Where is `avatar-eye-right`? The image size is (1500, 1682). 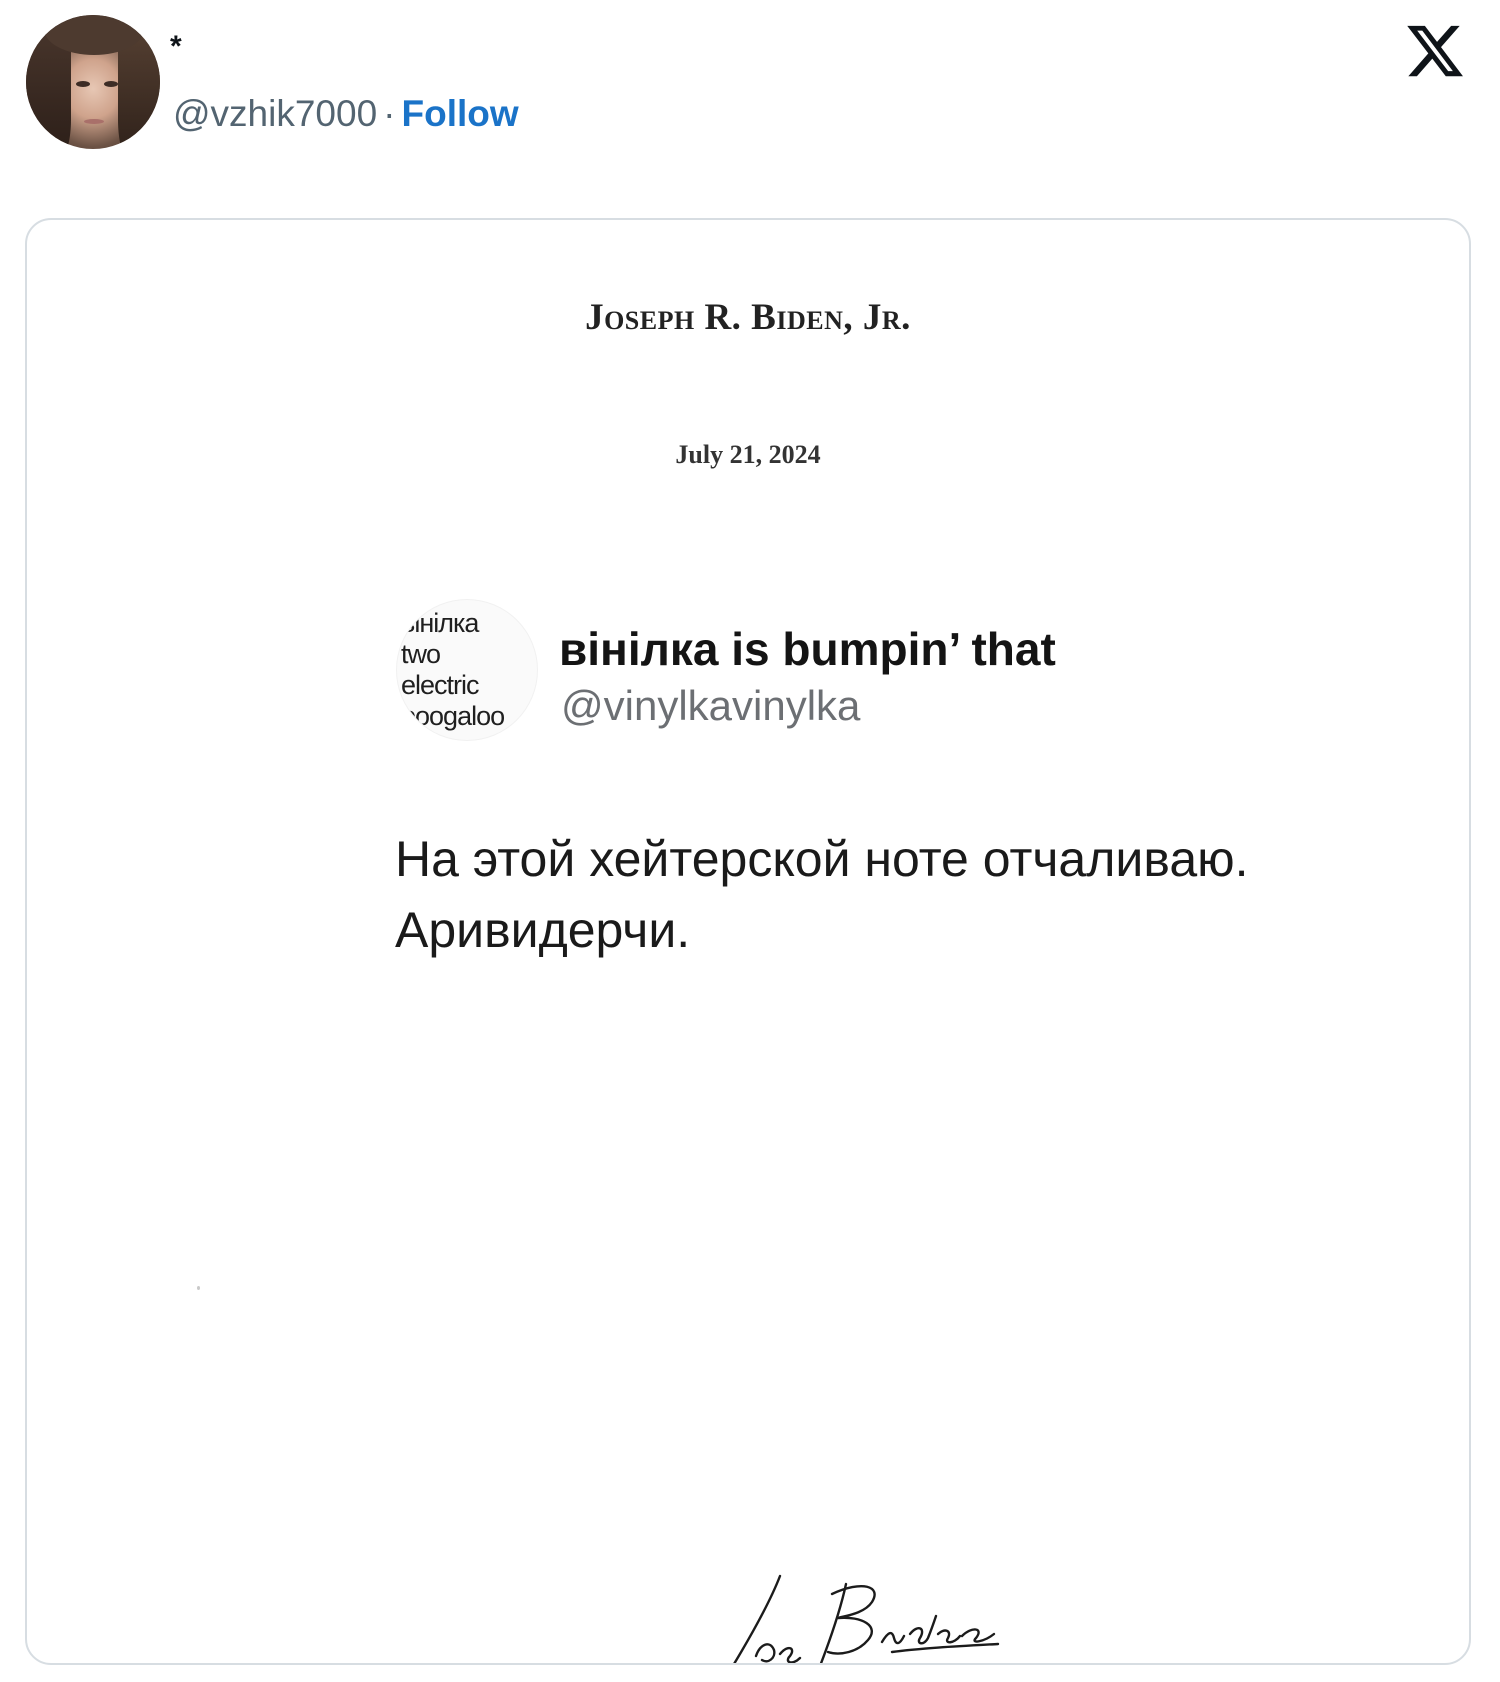
avatar-eye-right is located at coordinates (111, 84).